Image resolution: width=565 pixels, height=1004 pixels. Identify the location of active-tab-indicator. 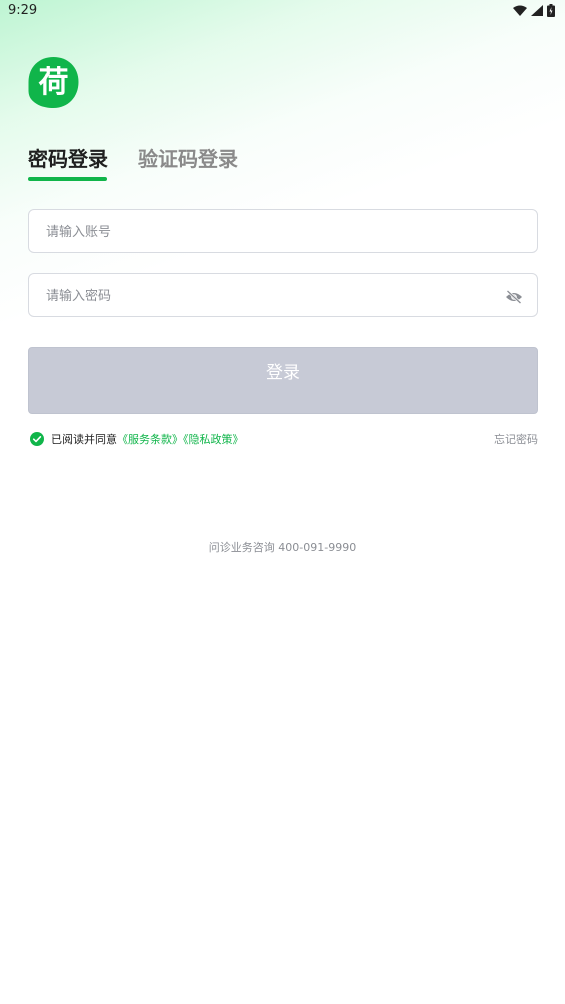
(67, 179).